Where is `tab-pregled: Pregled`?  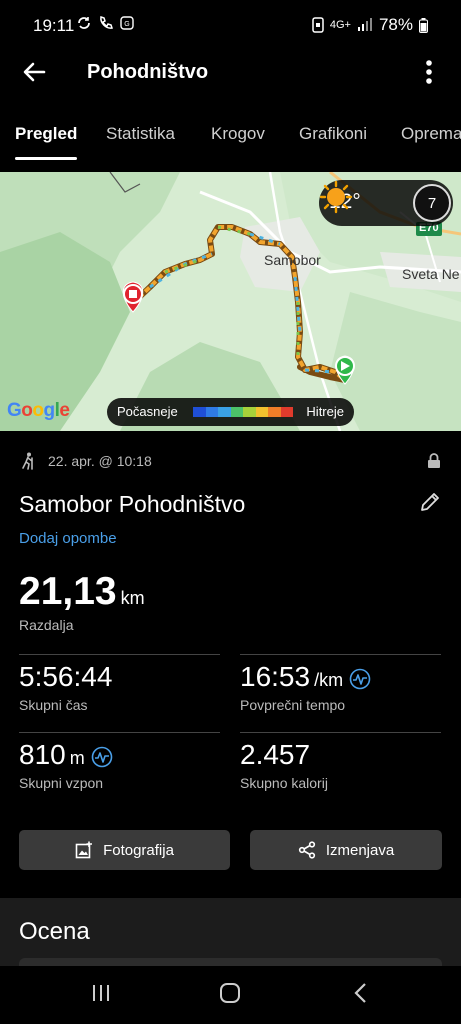
tab-pregled: Pregled is located at coordinates (46, 134).